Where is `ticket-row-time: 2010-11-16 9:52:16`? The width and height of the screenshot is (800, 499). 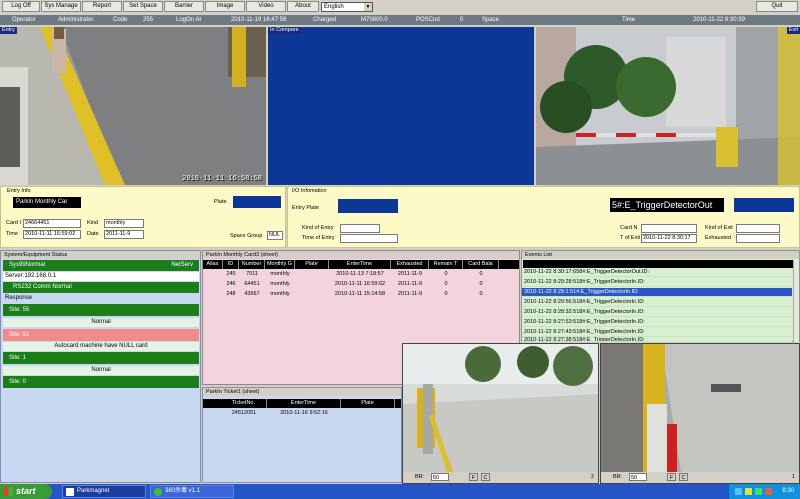
ticket-row-time: 2010-11-16 9:52:16 is located at coordinates (304, 413).